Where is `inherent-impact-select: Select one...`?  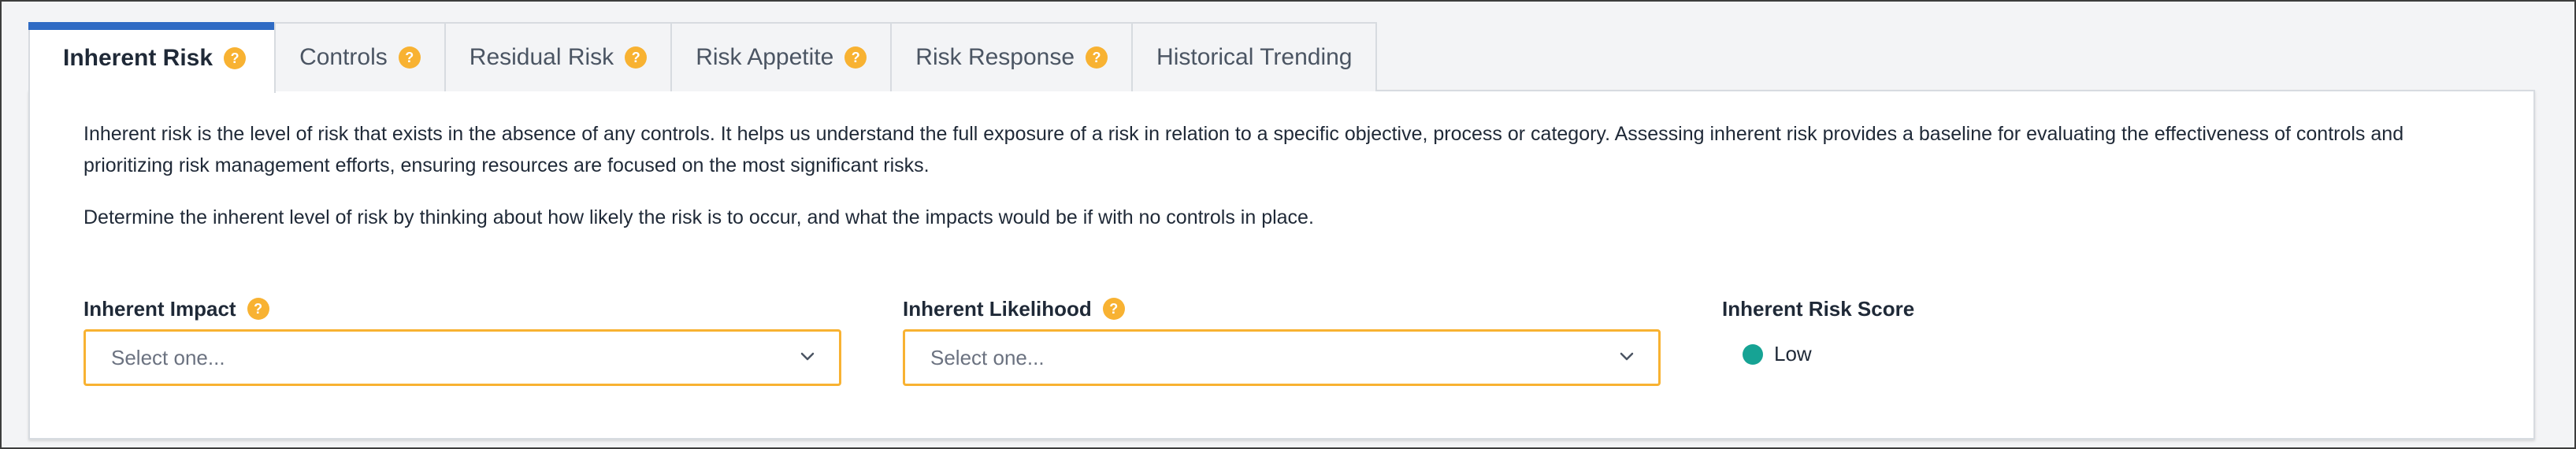 inherent-impact-select: Select one... is located at coordinates (462, 358).